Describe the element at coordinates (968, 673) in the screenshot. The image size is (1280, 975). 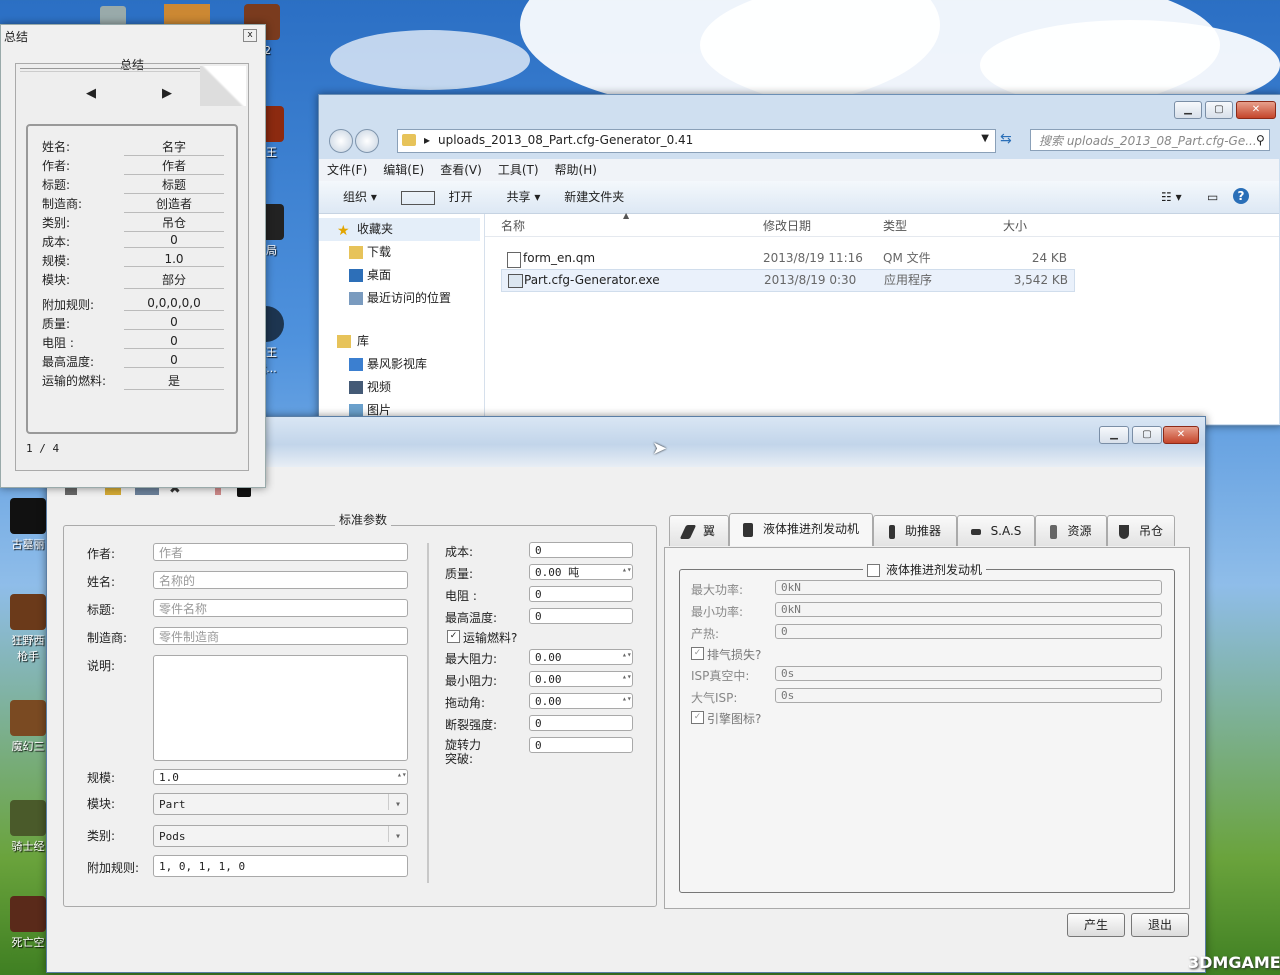
I see `isp-vacuum-input: 0s` at that location.